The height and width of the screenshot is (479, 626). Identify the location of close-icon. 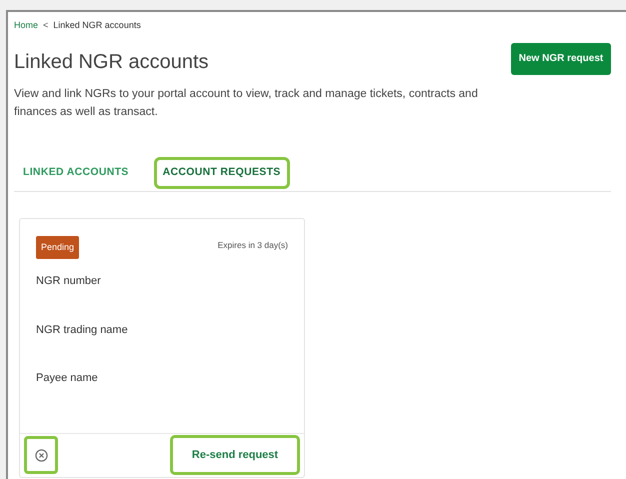
(41, 455).